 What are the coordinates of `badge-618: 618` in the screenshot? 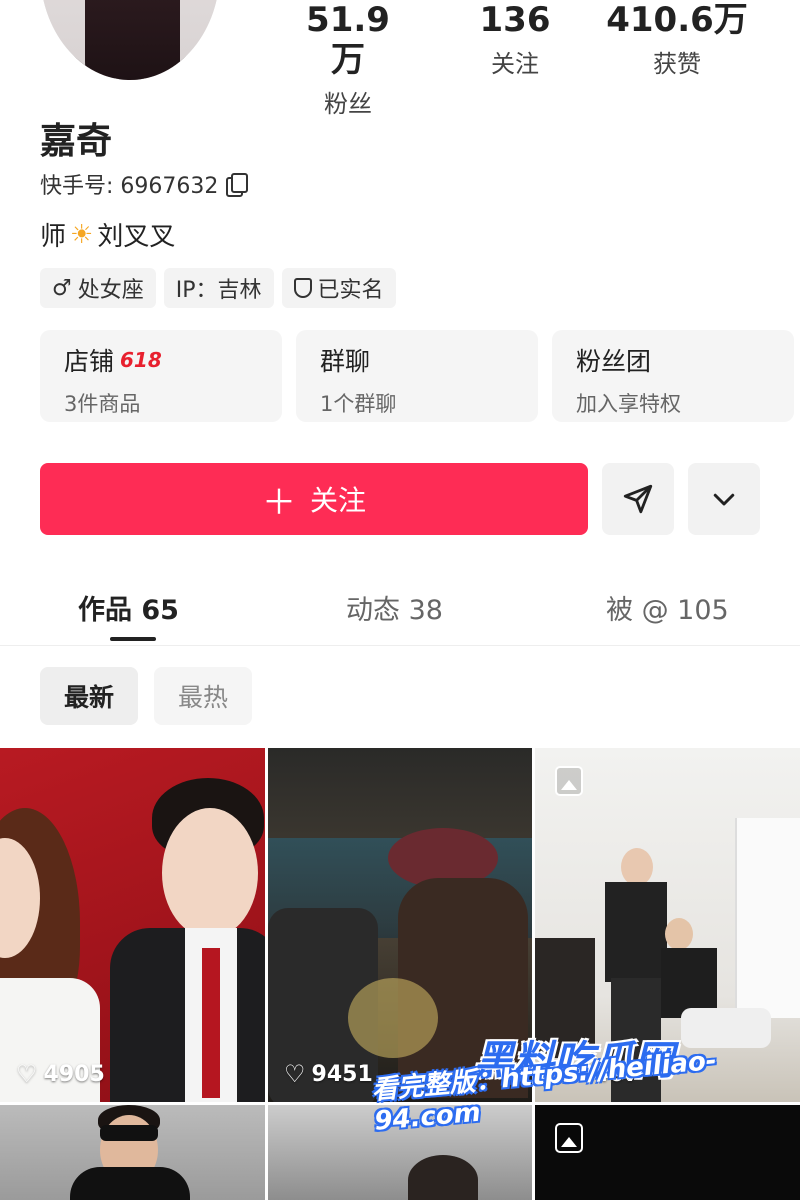 It's located at (141, 360).